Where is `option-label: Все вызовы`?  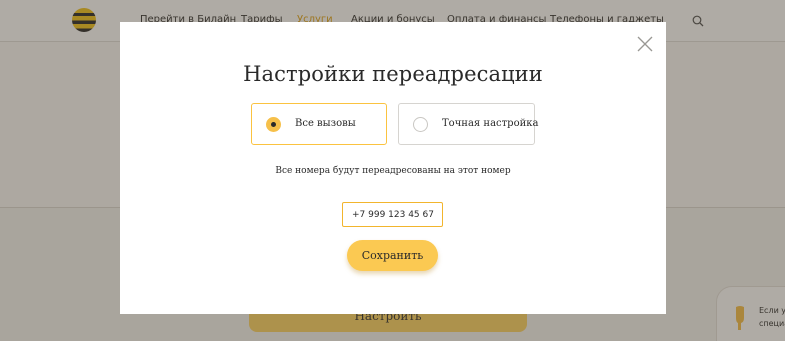 option-label: Все вызовы is located at coordinates (325, 123).